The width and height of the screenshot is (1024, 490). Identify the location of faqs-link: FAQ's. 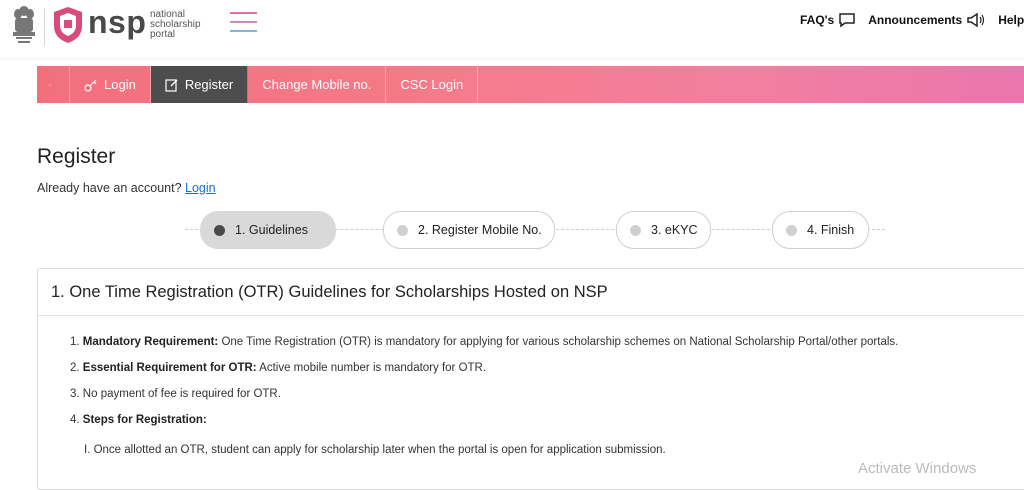
(828, 20).